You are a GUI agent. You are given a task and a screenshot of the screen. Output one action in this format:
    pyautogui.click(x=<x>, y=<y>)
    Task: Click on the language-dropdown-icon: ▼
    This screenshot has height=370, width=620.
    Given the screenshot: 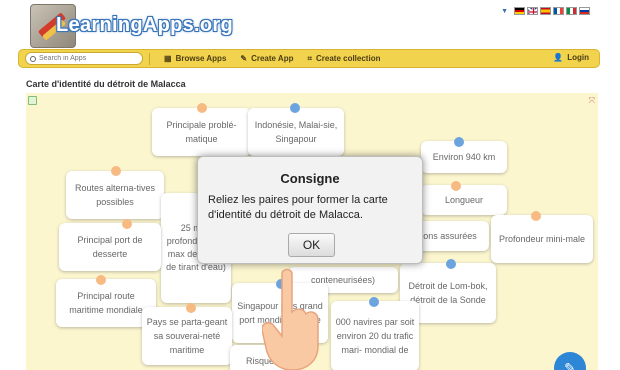 What is the action you would take?
    pyautogui.click(x=504, y=11)
    